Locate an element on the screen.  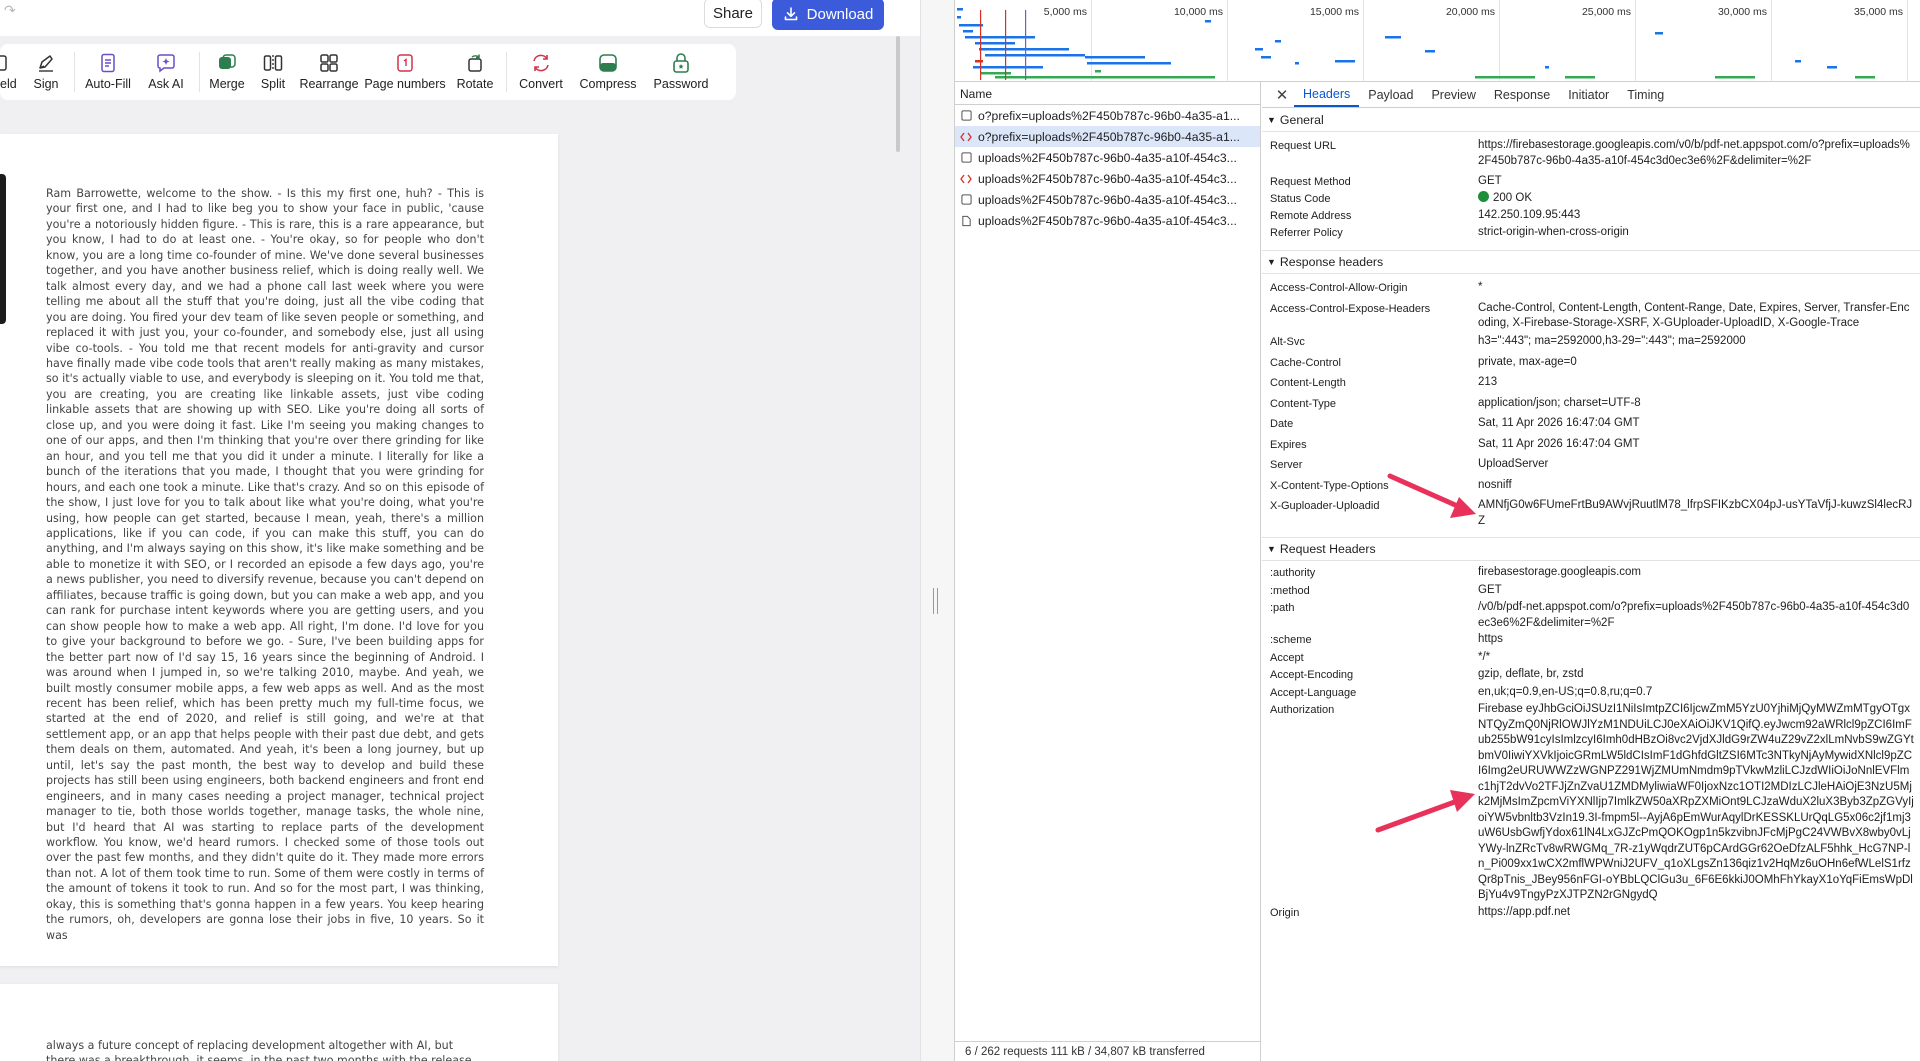
header-value-text: strict-origin-when-cross-origin is located at coordinates (1553, 232).